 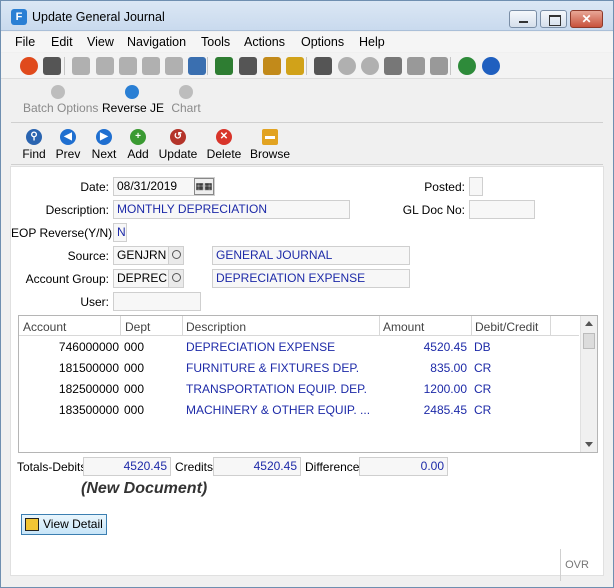 I want to click on gl-doc-field, so click(x=502, y=209).